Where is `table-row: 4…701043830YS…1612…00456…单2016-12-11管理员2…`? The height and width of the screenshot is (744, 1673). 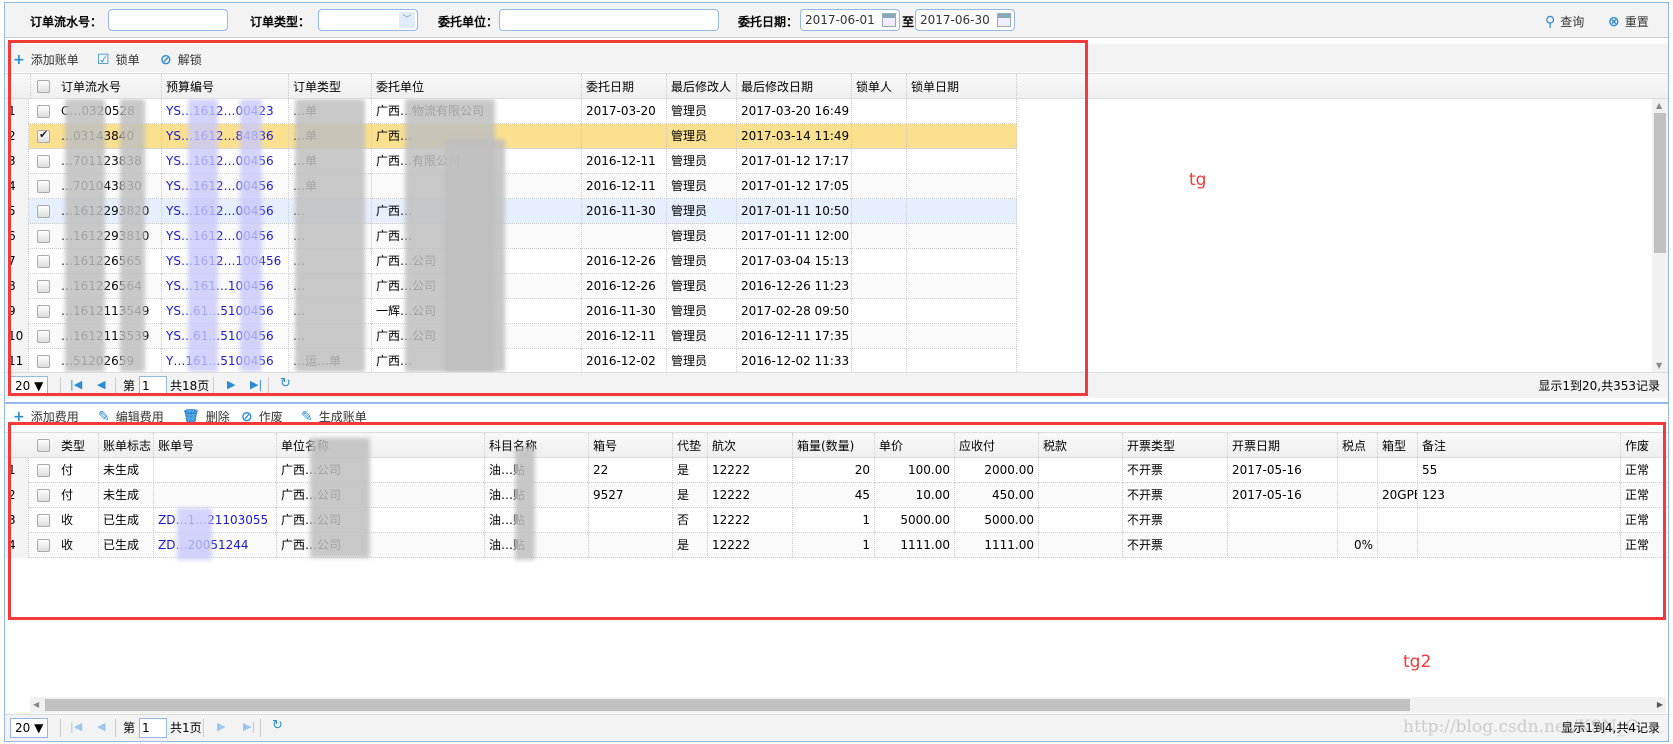
table-row: 4…701043830YS…1612…00456…单2016-12-11管理员2… is located at coordinates (511, 186).